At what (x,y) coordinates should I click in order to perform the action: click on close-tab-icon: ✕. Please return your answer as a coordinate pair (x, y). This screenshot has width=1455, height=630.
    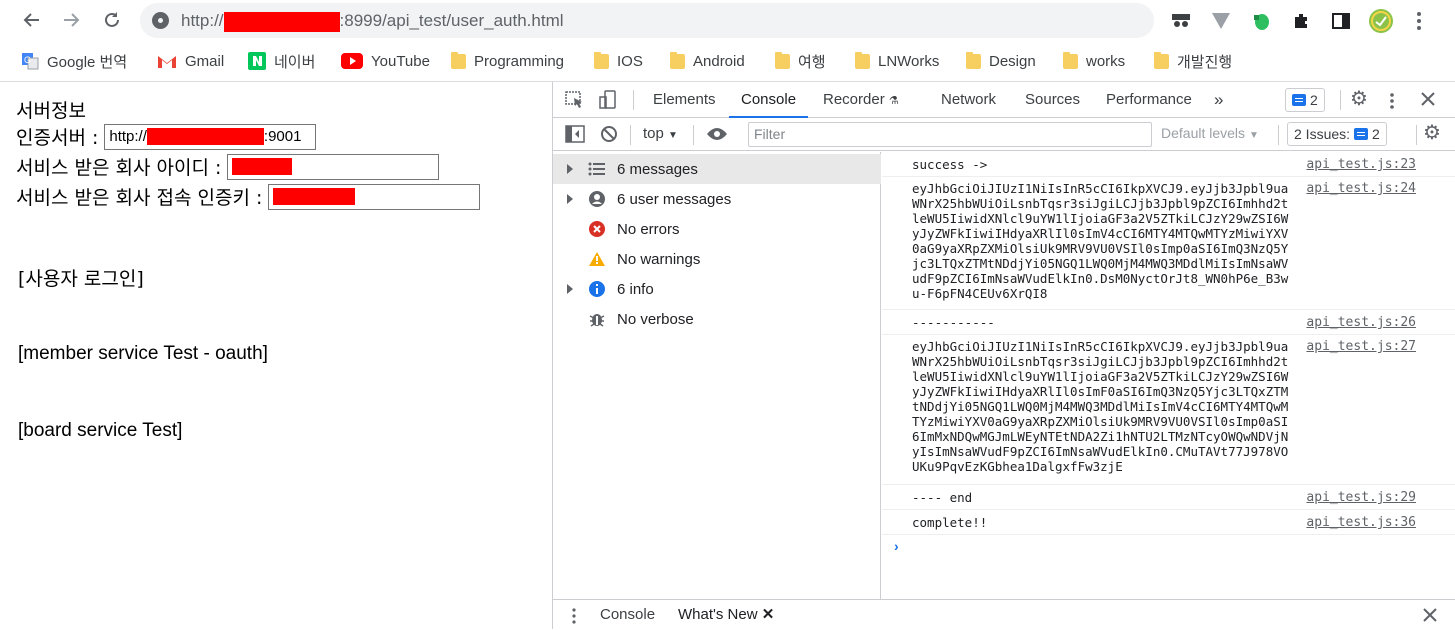
    Looking at the image, I should click on (768, 614).